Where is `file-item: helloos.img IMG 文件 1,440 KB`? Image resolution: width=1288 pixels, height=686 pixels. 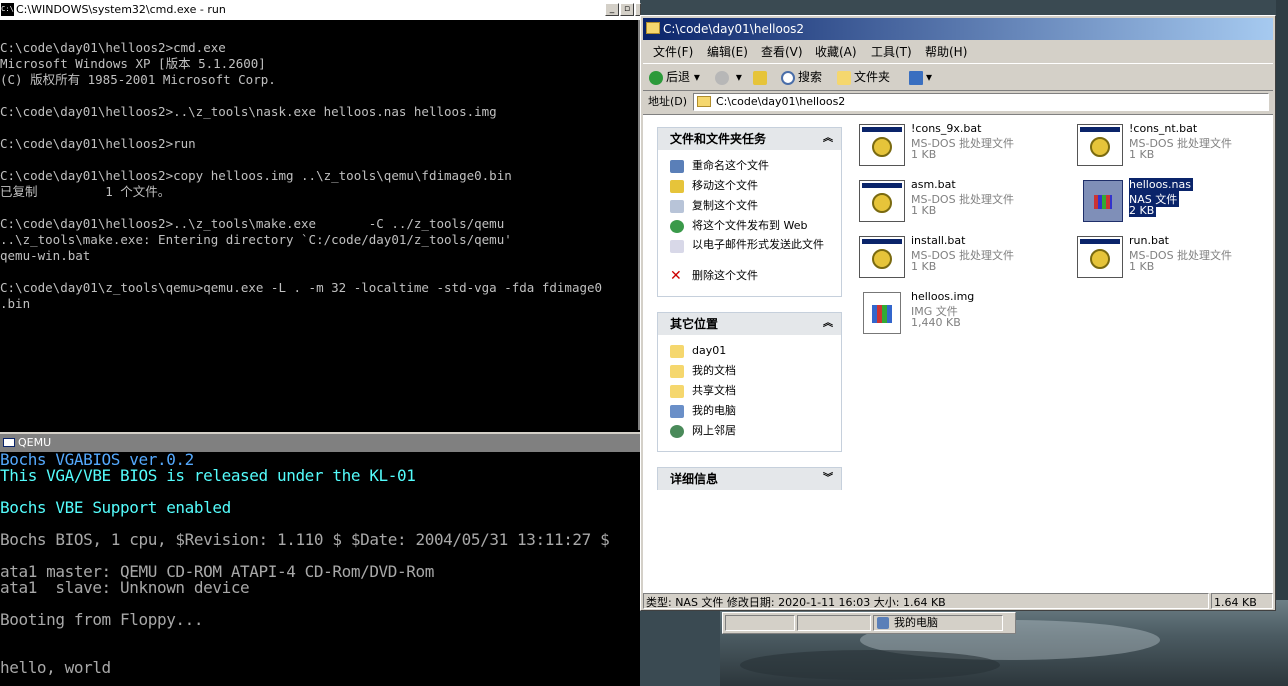 file-item: helloos.img IMG 文件 1,440 KB is located at coordinates (959, 314).